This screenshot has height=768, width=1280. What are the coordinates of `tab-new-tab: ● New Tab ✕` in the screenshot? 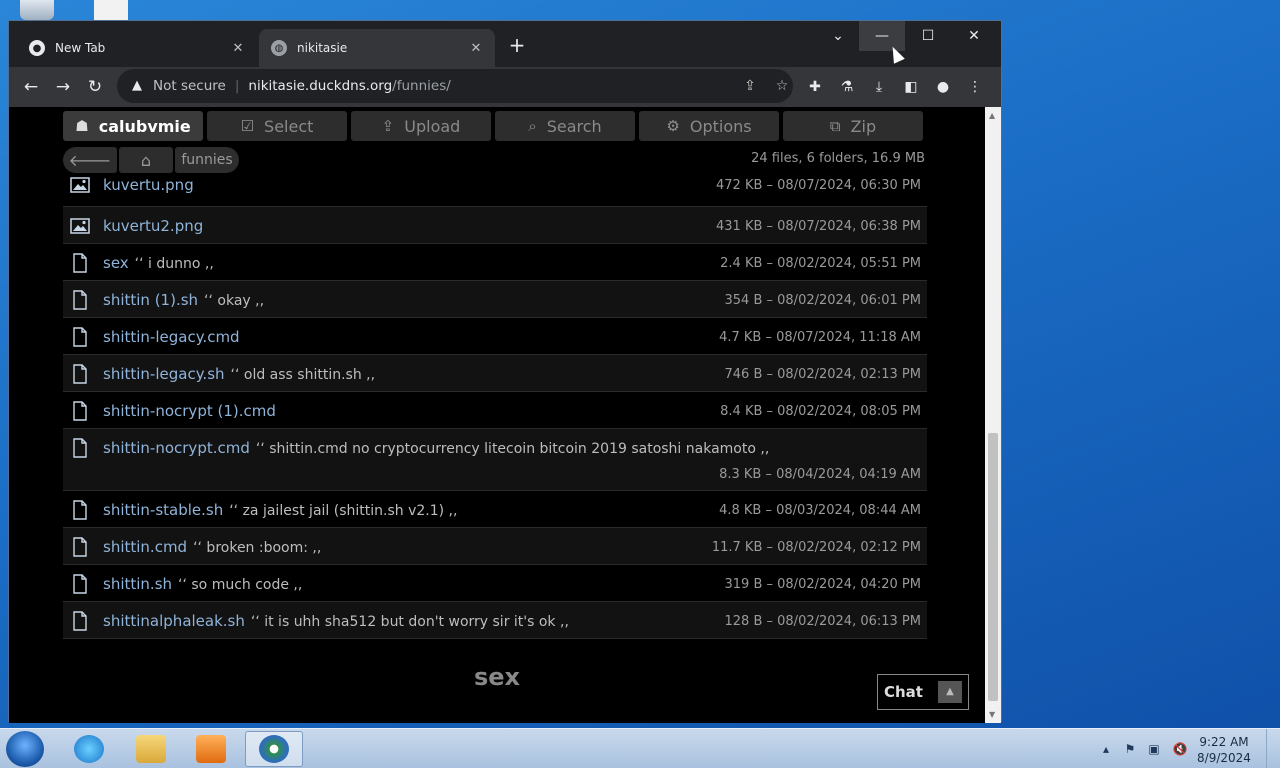 It's located at (137, 48).